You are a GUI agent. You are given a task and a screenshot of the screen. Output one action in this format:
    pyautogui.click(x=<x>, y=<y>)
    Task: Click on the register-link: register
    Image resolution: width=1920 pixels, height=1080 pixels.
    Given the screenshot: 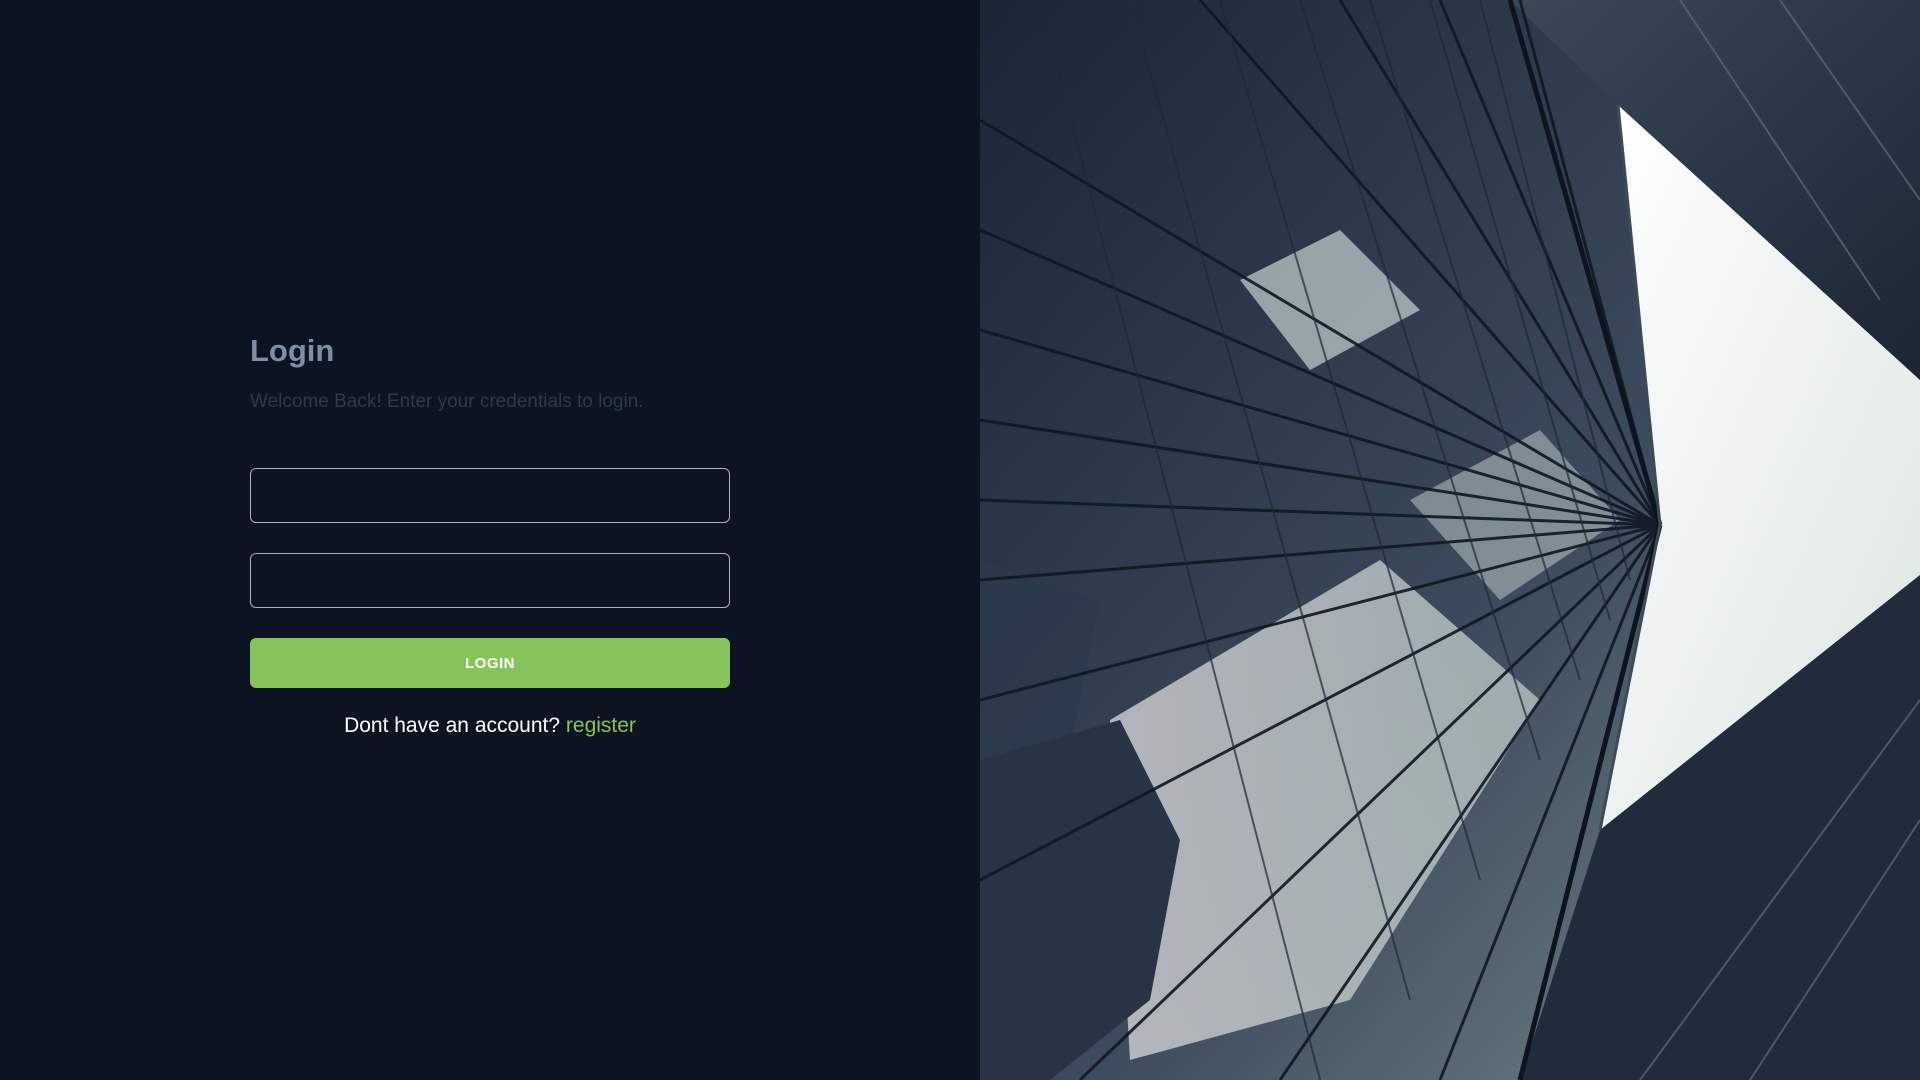 What is the action you would take?
    pyautogui.click(x=601, y=725)
    